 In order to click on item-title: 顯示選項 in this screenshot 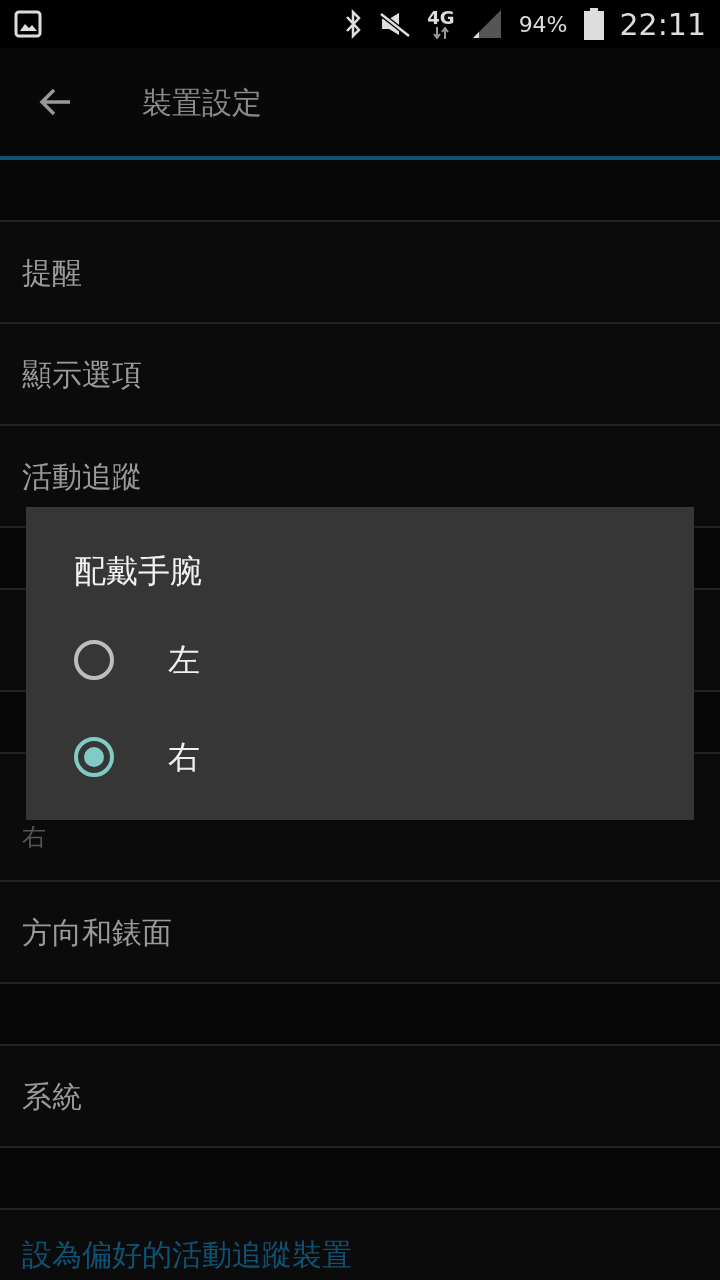, I will do `click(82, 374)`.